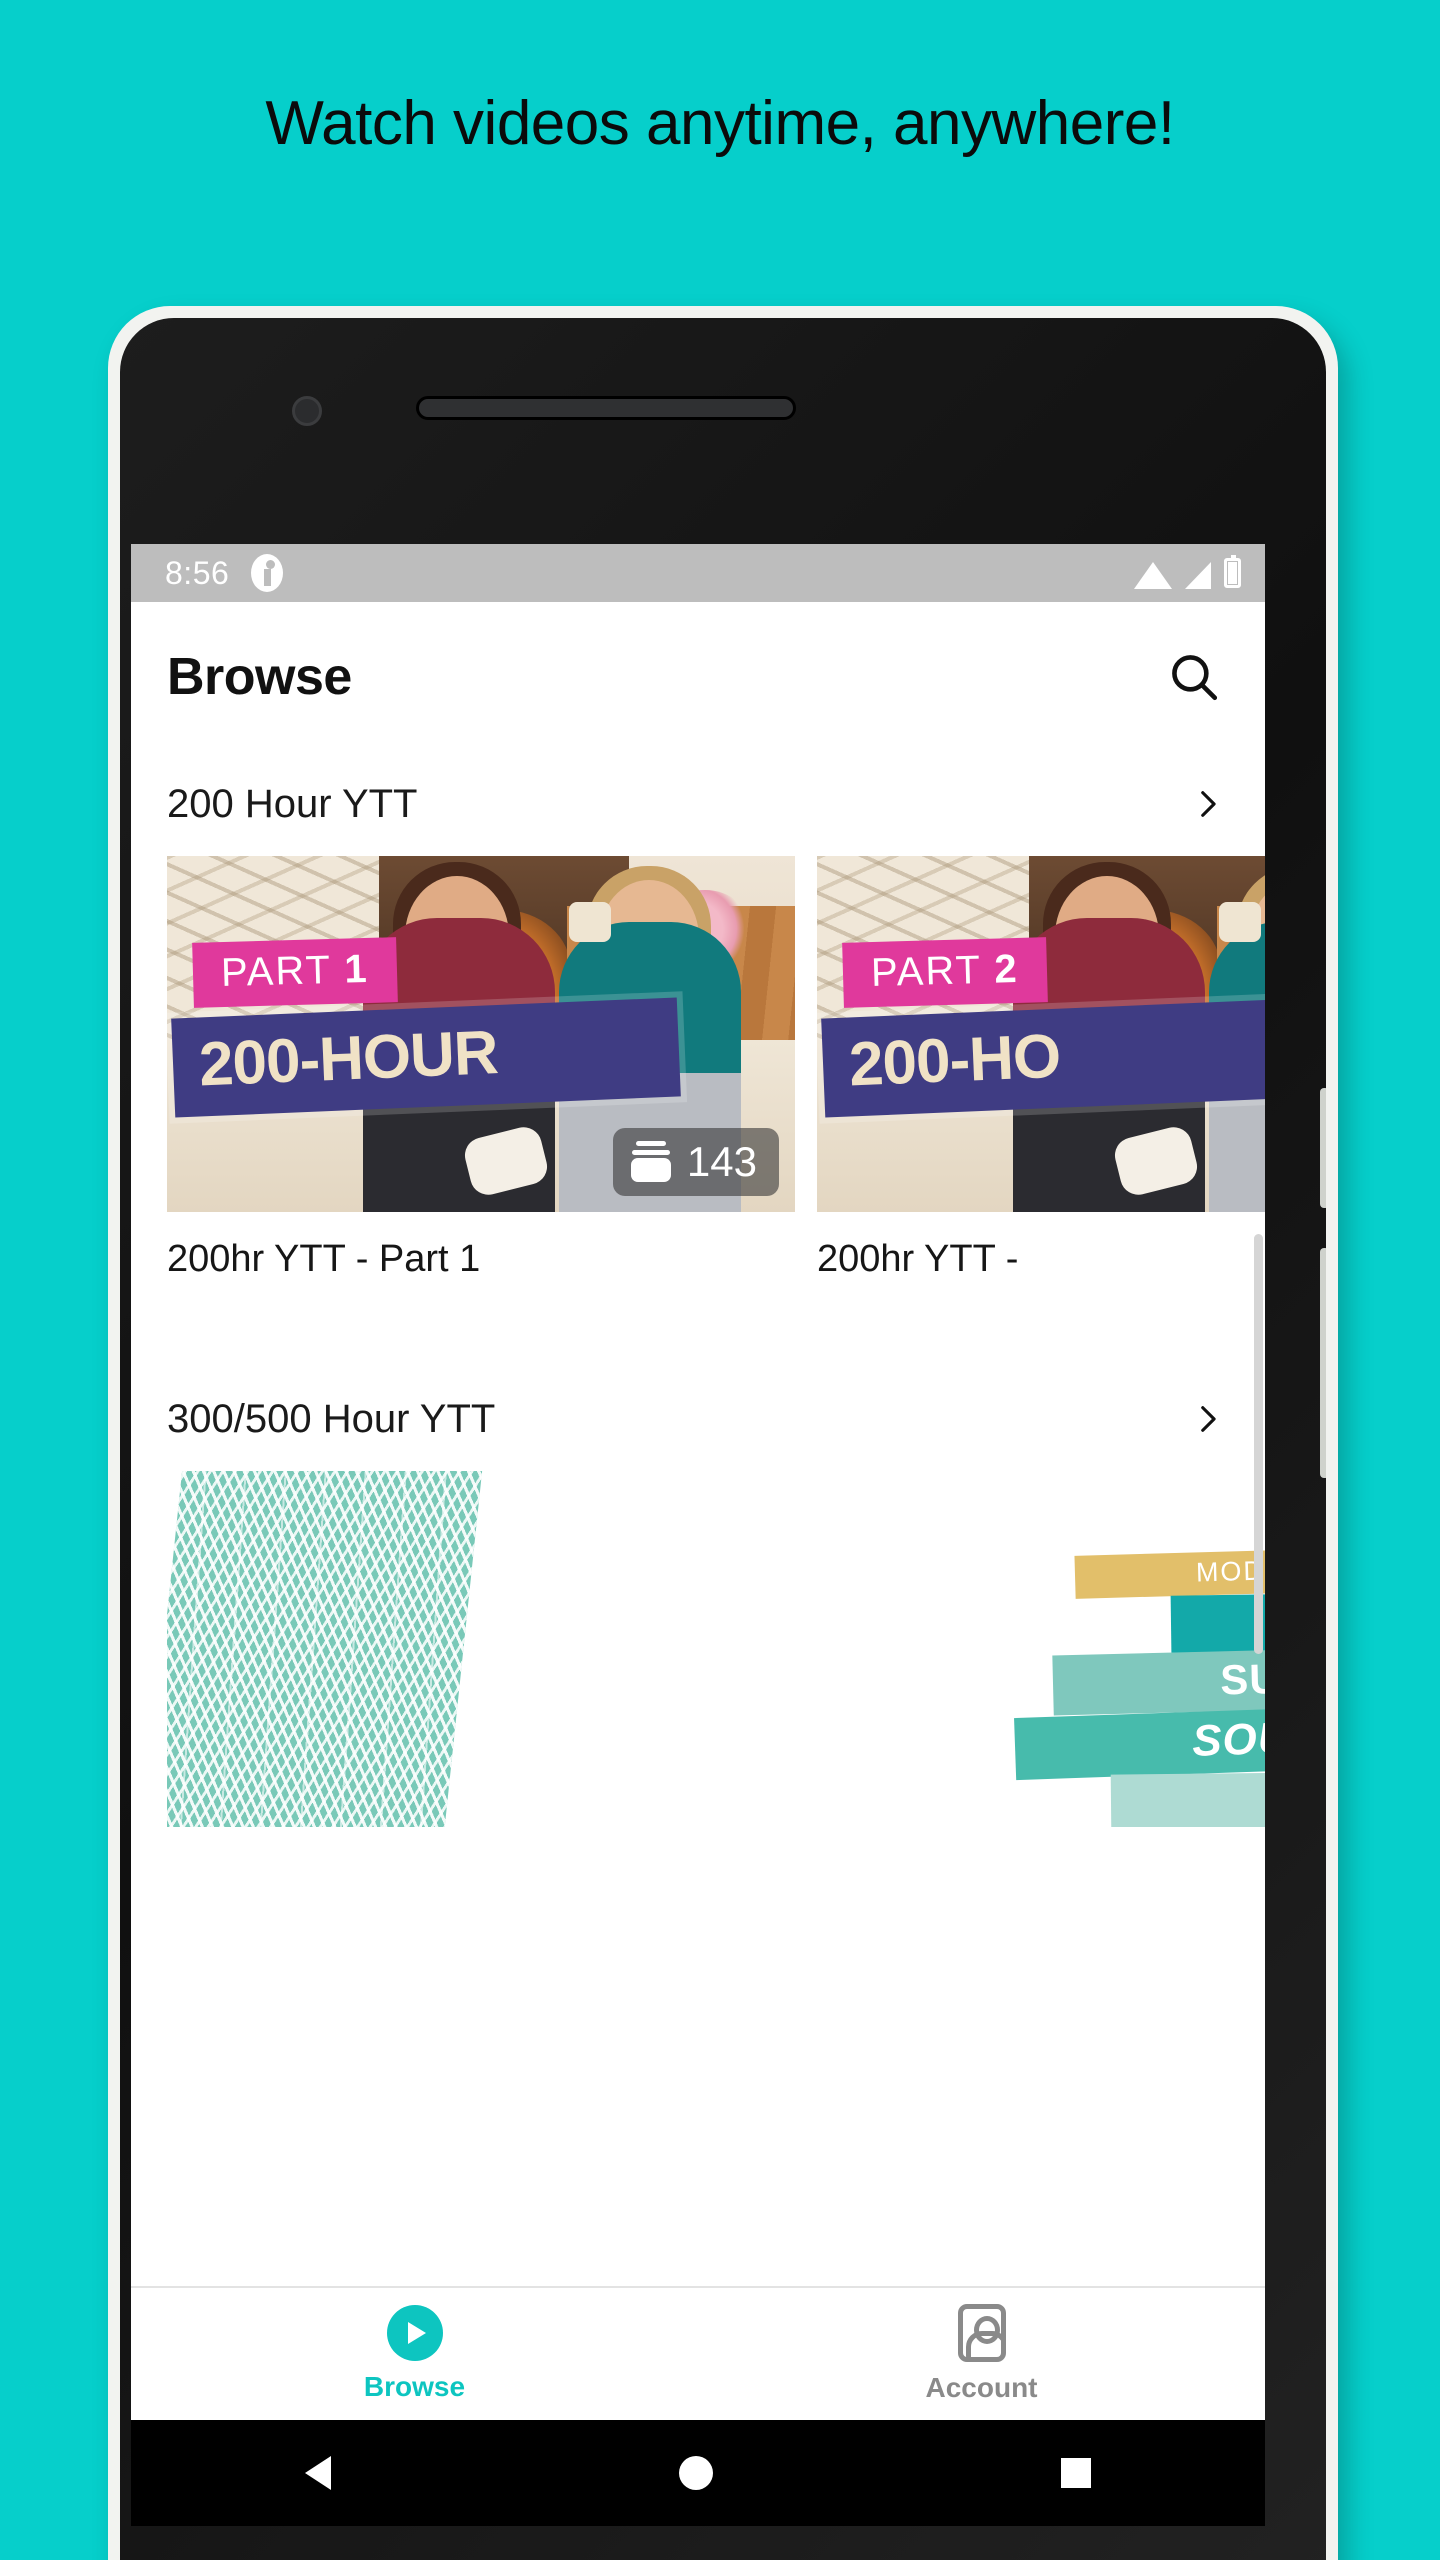 This screenshot has width=1440, height=2560. I want to click on recents-square-icon, so click(1076, 2473).